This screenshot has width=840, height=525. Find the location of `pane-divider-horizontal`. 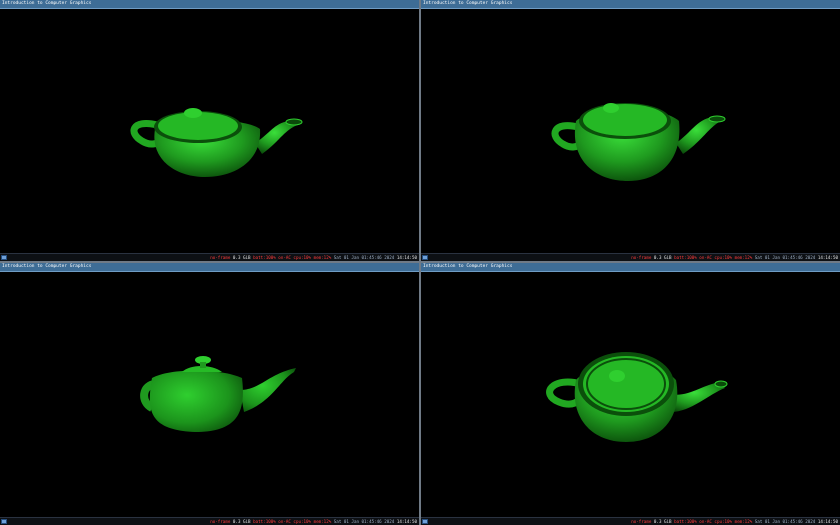

pane-divider-horizontal is located at coordinates (420, 262).